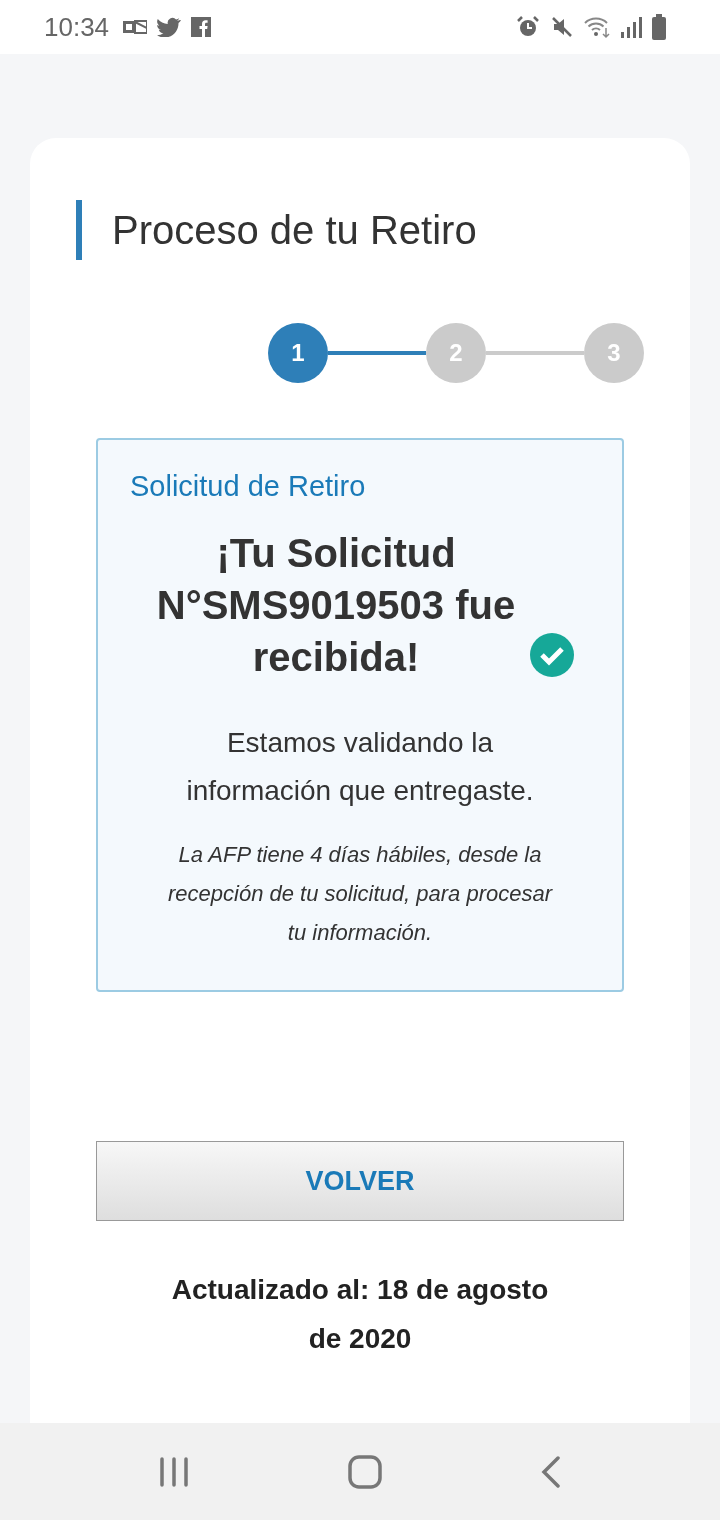 The height and width of the screenshot is (1520, 720). I want to click on notice-label: Solicitud de Retiro, so click(248, 486).